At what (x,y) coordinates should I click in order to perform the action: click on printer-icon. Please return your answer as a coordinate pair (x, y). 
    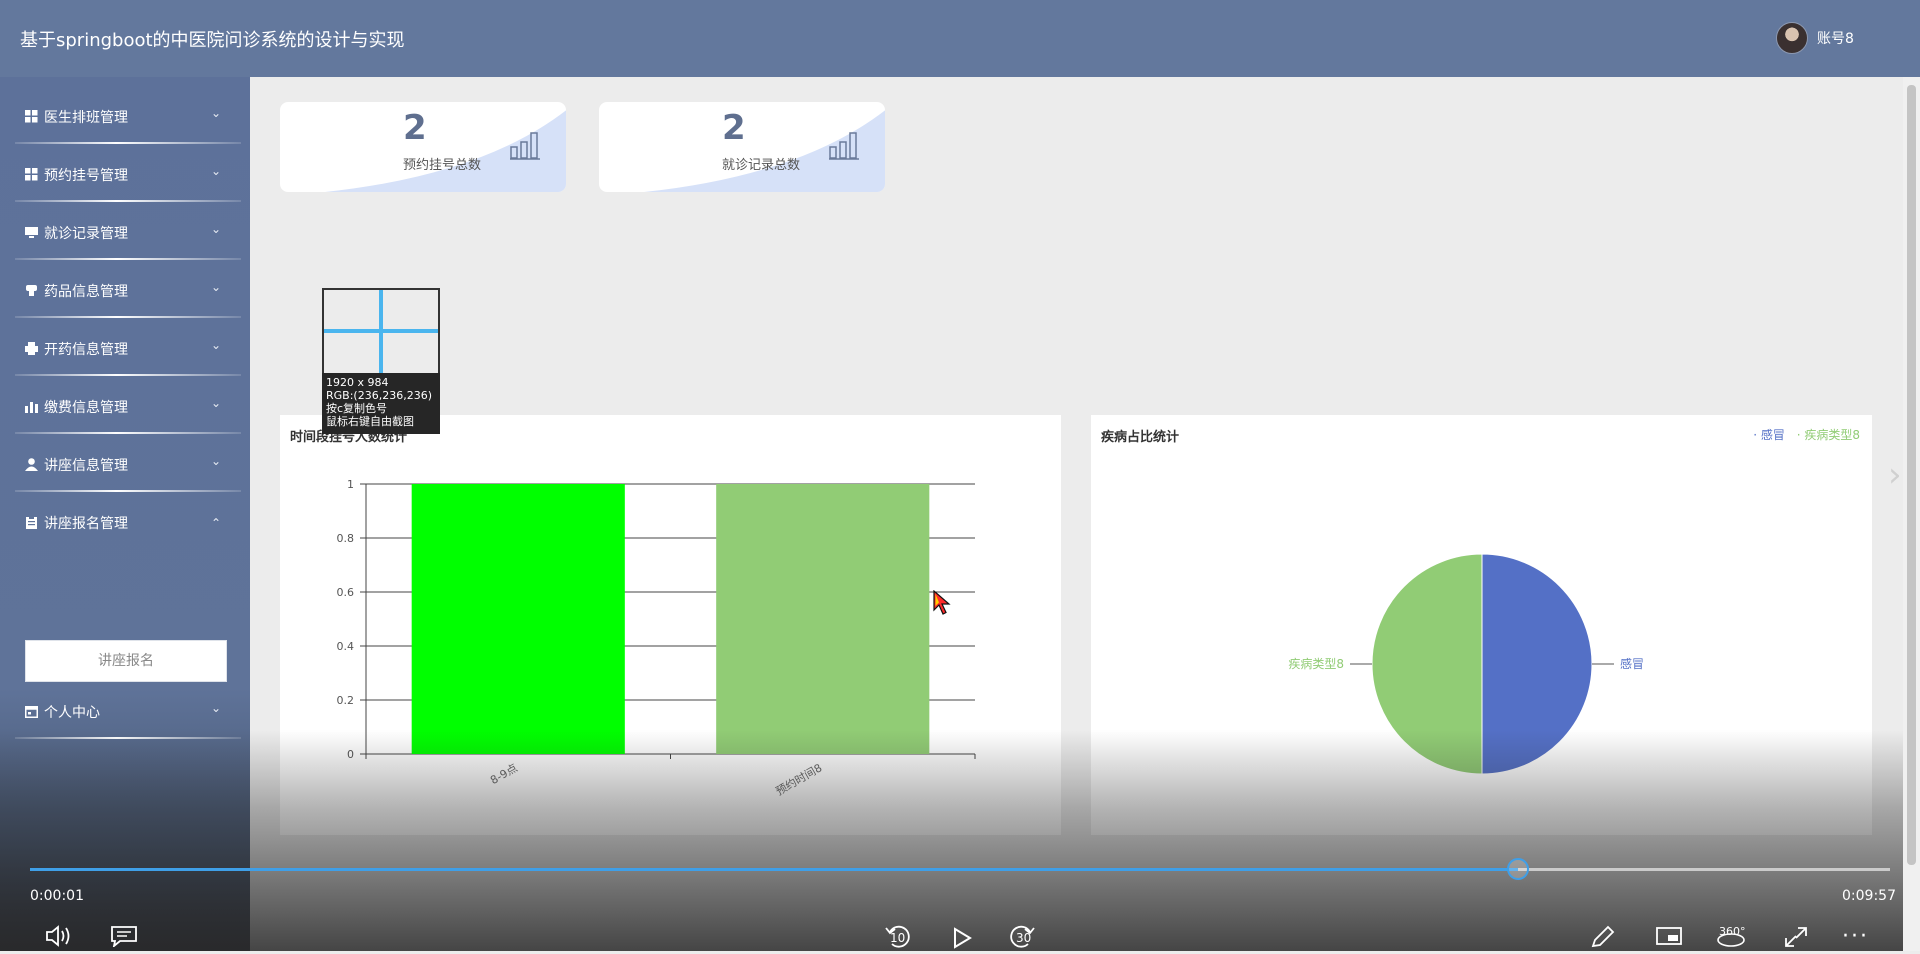
    Looking at the image, I should click on (31, 348).